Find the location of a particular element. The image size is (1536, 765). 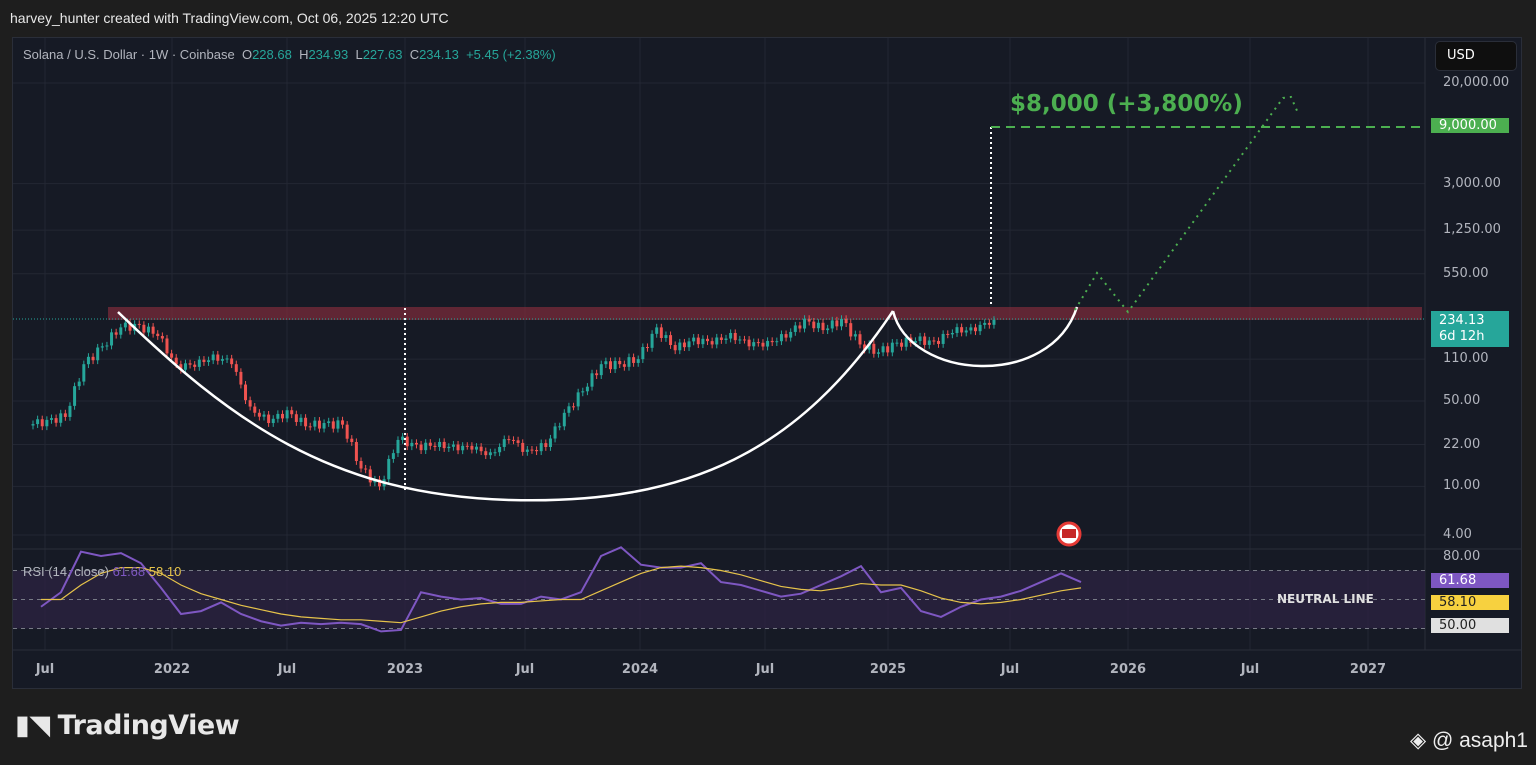

close-label: C is located at coordinates (414, 54).